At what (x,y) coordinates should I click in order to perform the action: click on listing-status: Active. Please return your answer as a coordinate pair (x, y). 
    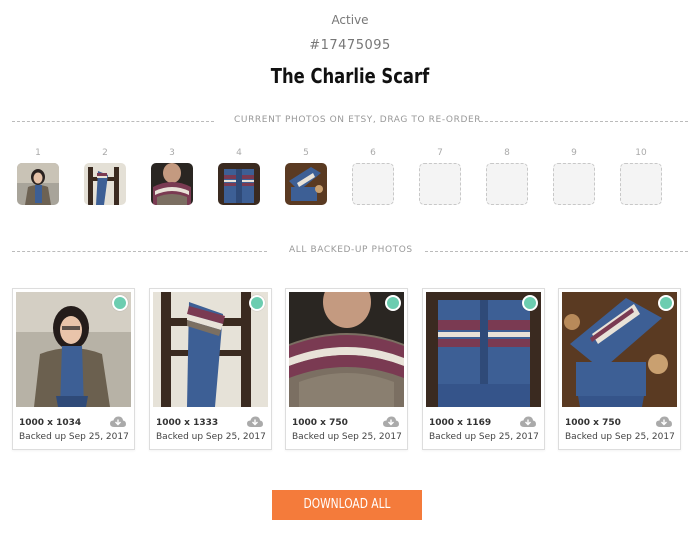
    Looking at the image, I should click on (350, 20).